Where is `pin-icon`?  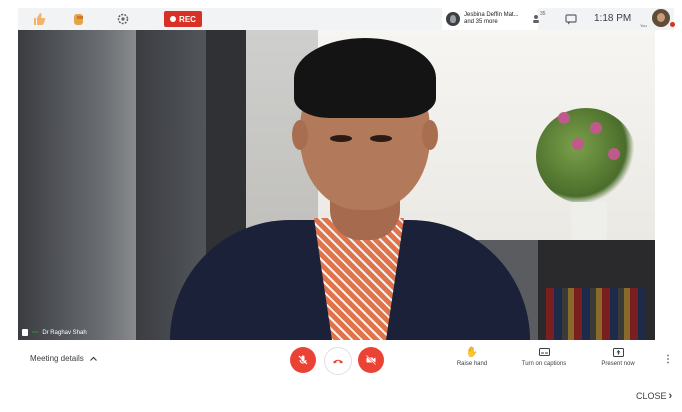 pin-icon is located at coordinates (25, 332).